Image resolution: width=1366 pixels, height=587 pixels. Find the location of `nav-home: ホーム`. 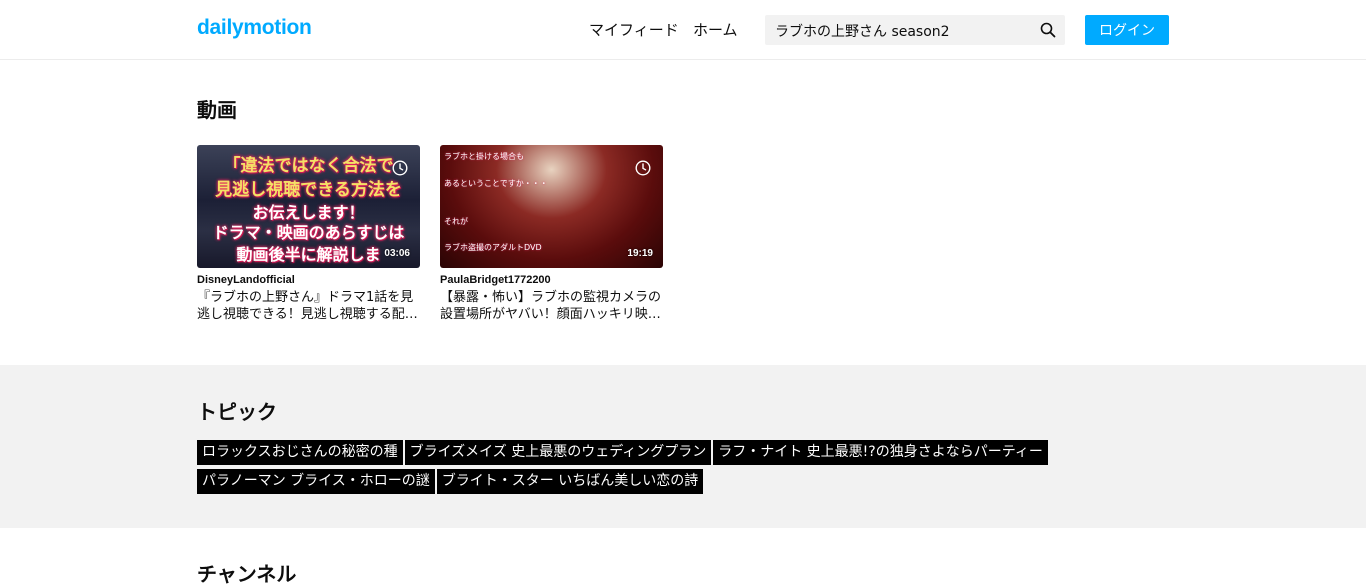

nav-home: ホーム is located at coordinates (715, 29).